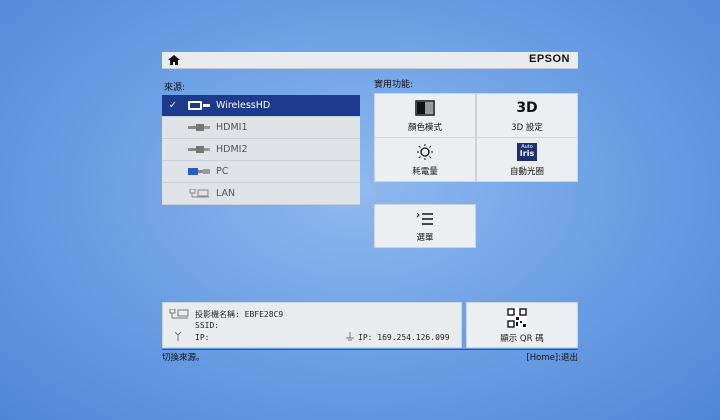 The image size is (720, 420). Describe the element at coordinates (370, 60) in the screenshot. I see `top-bar: EPSON` at that location.